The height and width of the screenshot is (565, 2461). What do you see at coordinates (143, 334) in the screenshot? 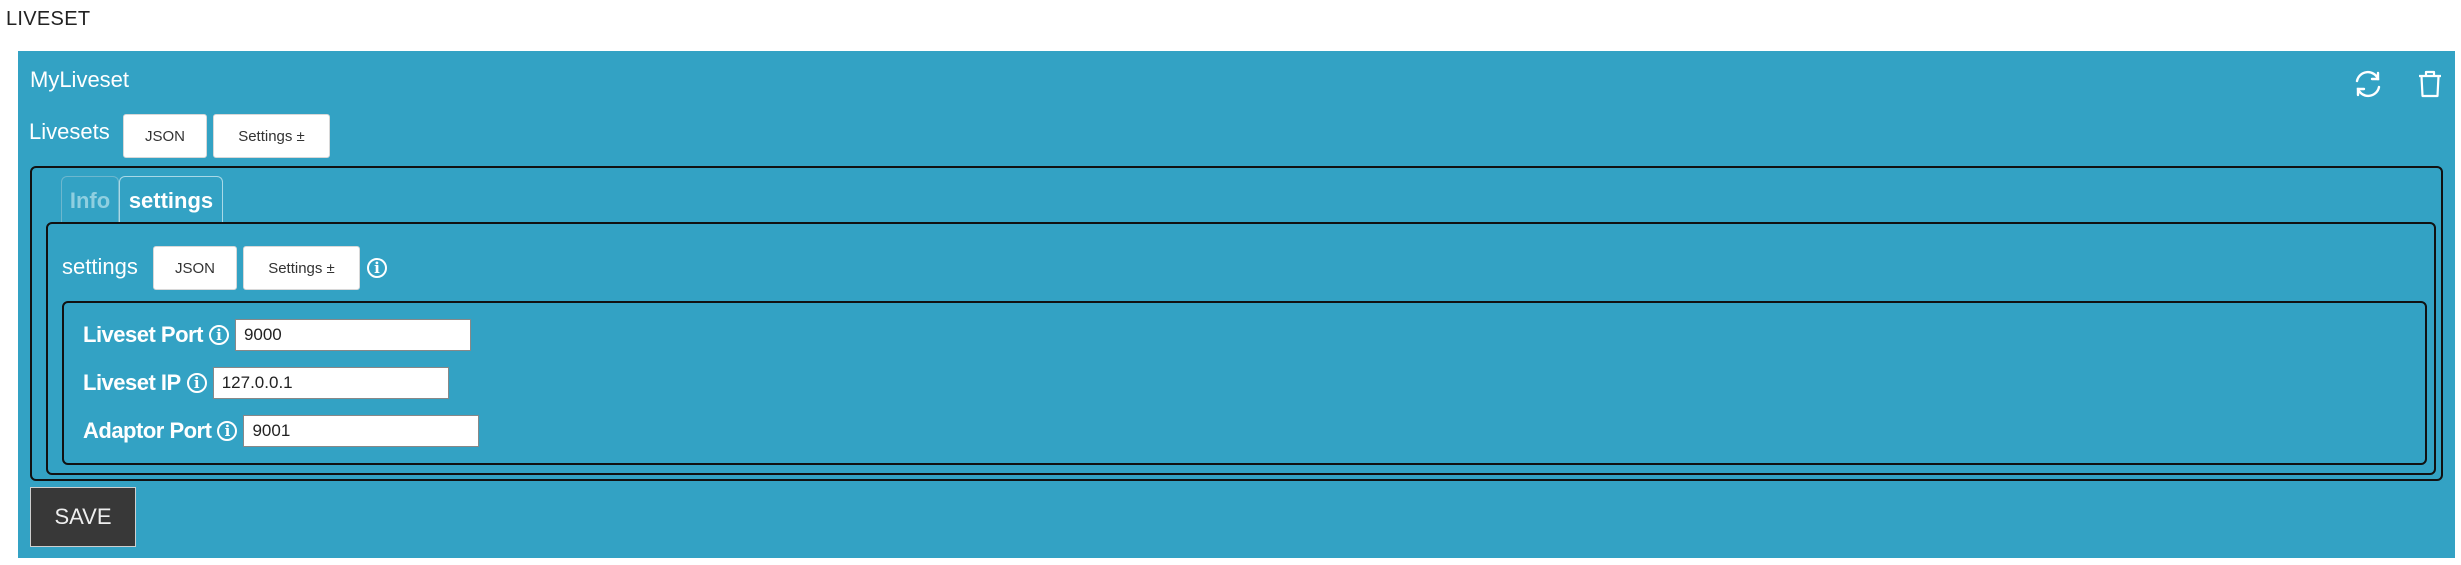
I see `field-label: Liveset Port` at bounding box center [143, 334].